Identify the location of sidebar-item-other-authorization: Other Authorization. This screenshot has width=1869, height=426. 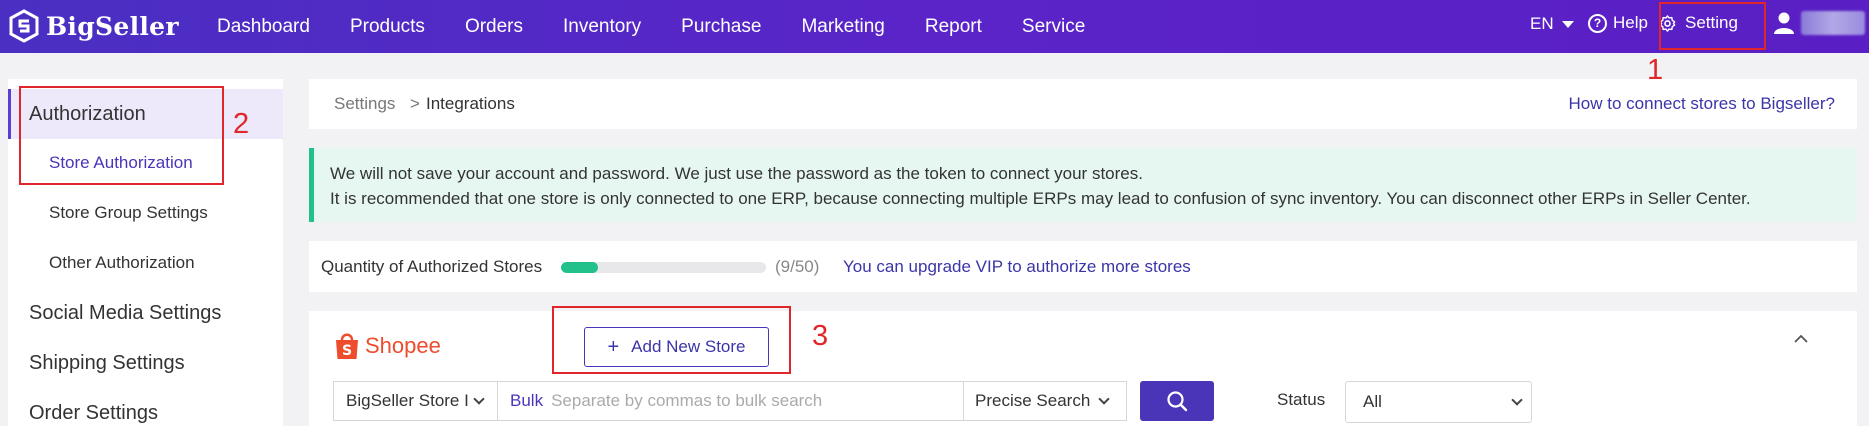
(186, 263).